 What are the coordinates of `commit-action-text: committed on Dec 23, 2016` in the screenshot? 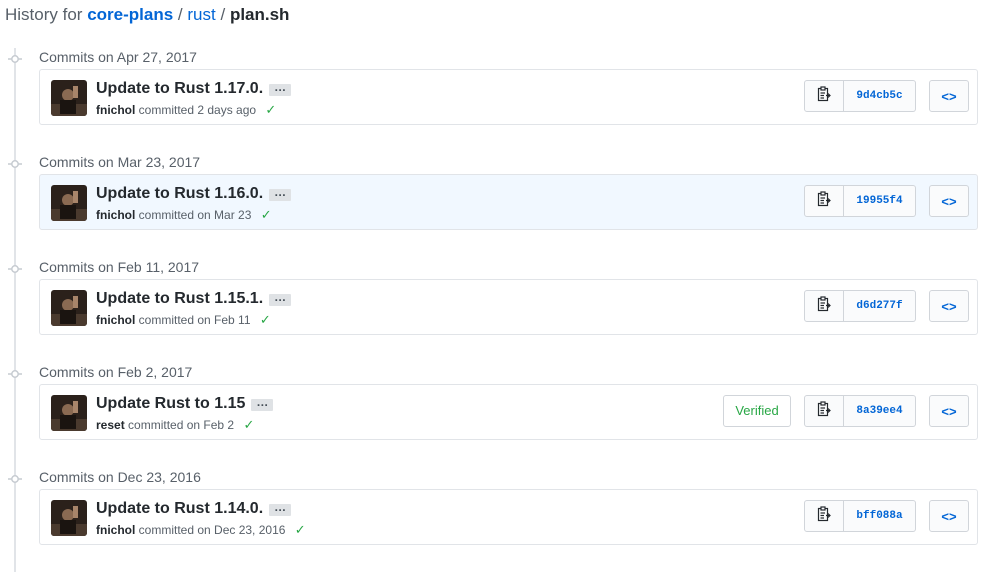 It's located at (212, 530).